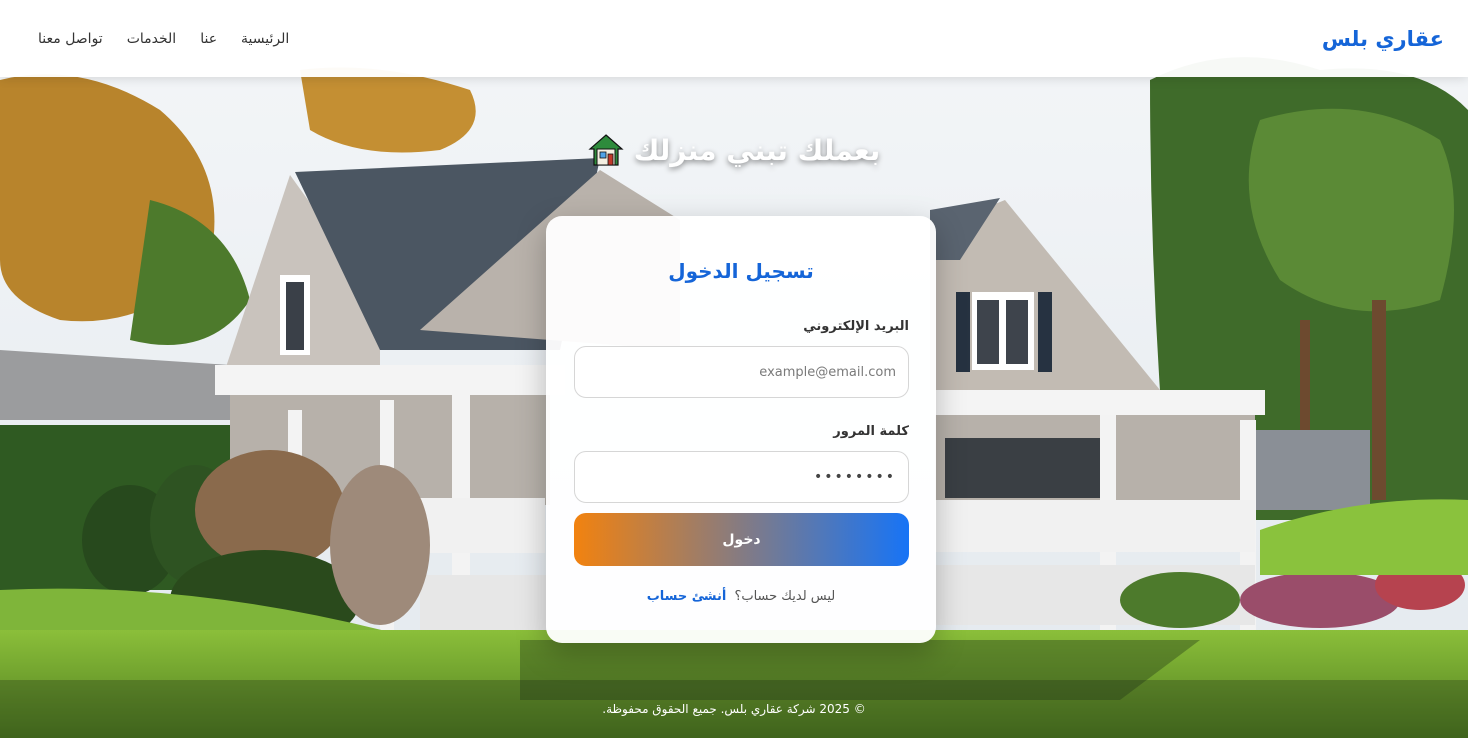 This screenshot has height=738, width=1468. I want to click on create-account-link: أنشئ حساب, so click(687, 596).